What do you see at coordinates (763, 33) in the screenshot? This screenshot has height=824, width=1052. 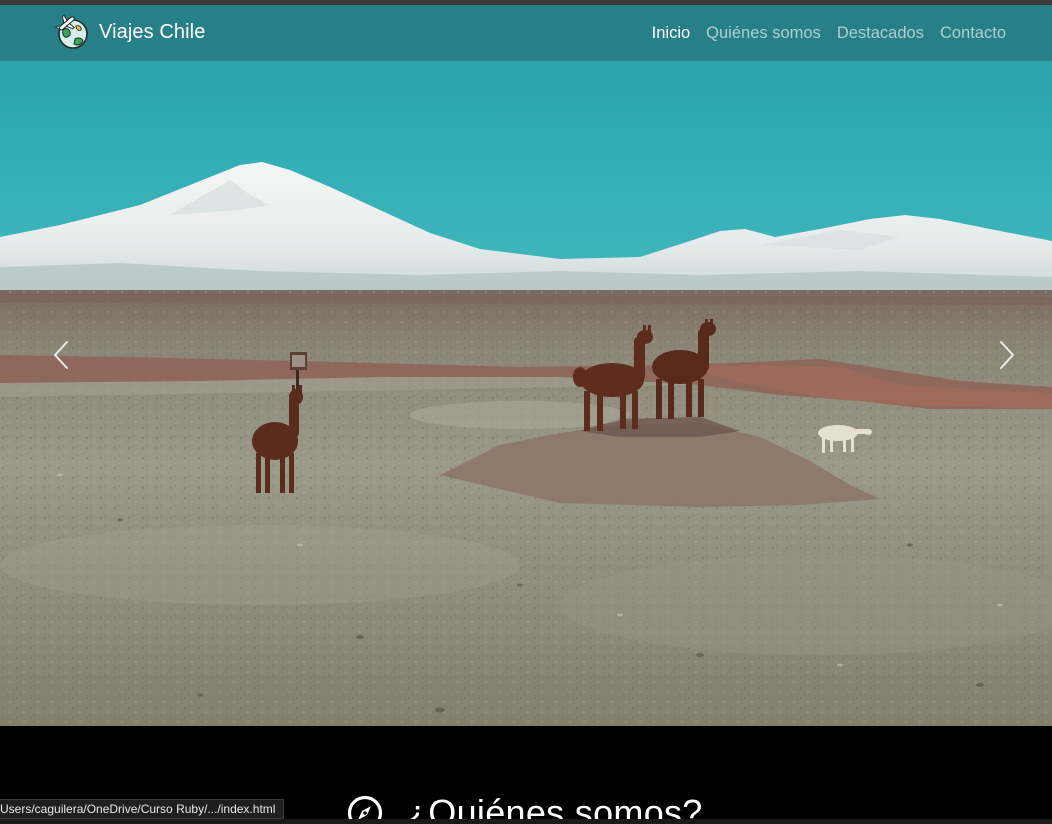 I see `nav-link-quienes-somos: Quiénes somos` at bounding box center [763, 33].